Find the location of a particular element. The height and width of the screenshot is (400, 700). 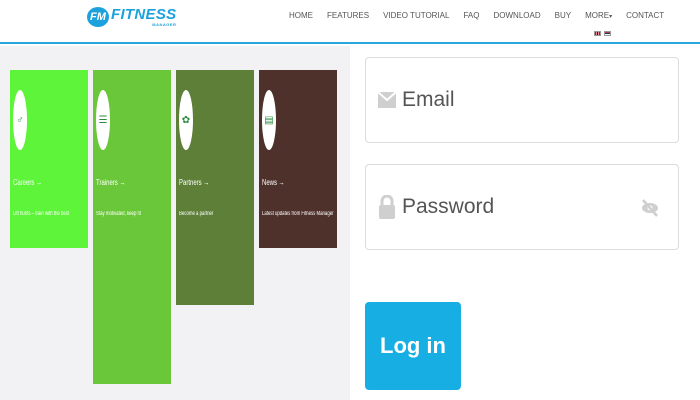

nav-contact: CONTACT is located at coordinates (645, 15).